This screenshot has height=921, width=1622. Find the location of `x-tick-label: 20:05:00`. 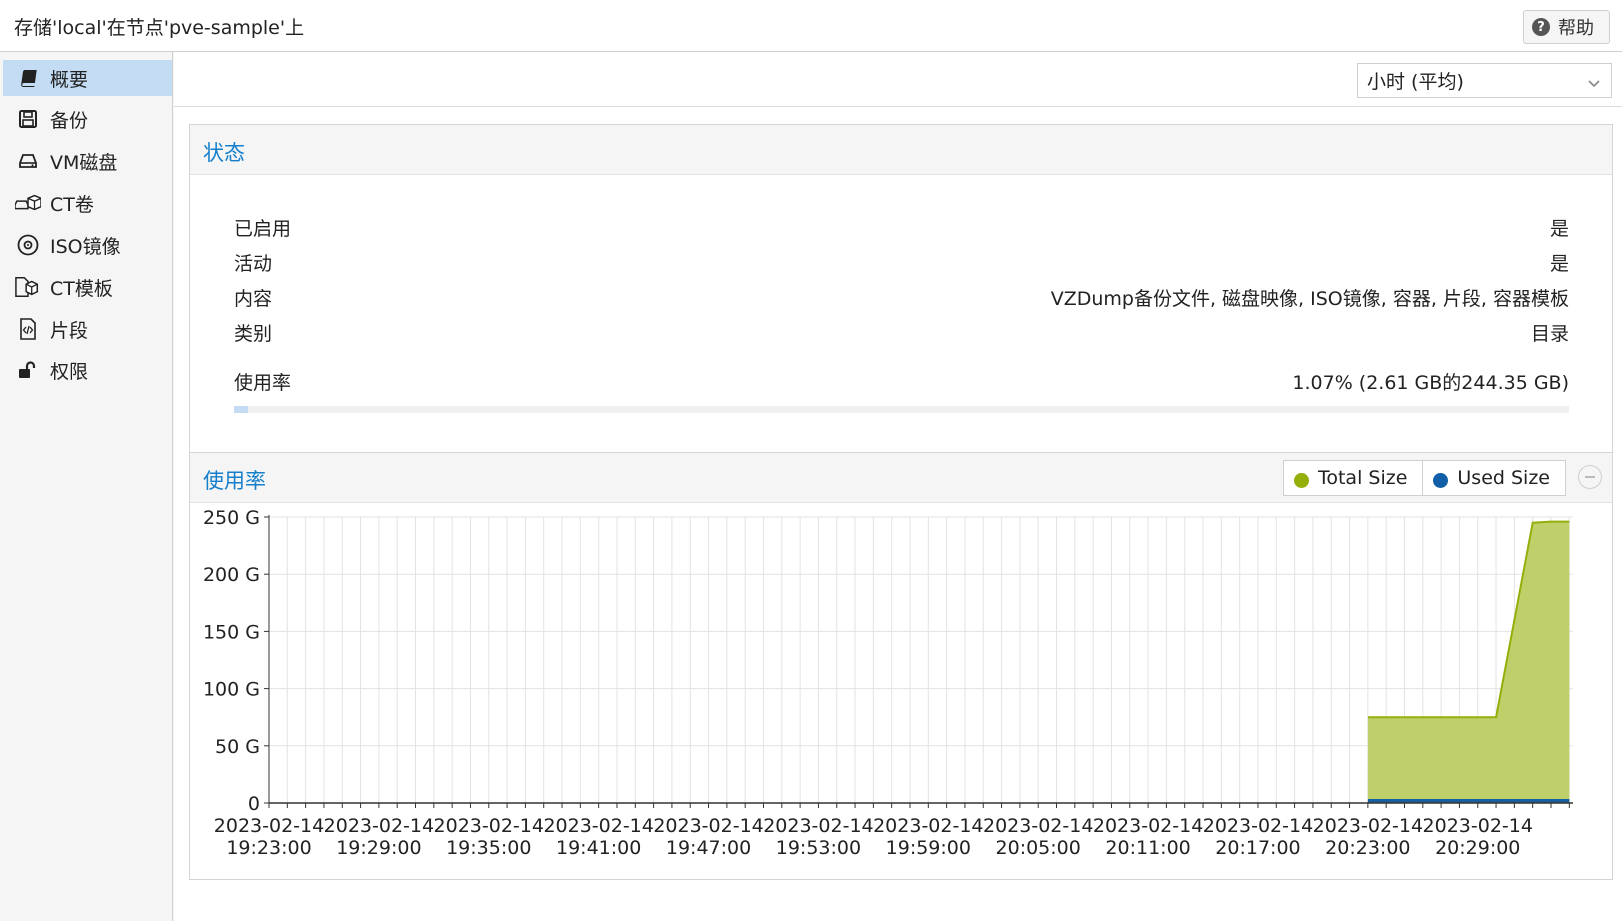

x-tick-label: 20:05:00 is located at coordinates (1038, 848).